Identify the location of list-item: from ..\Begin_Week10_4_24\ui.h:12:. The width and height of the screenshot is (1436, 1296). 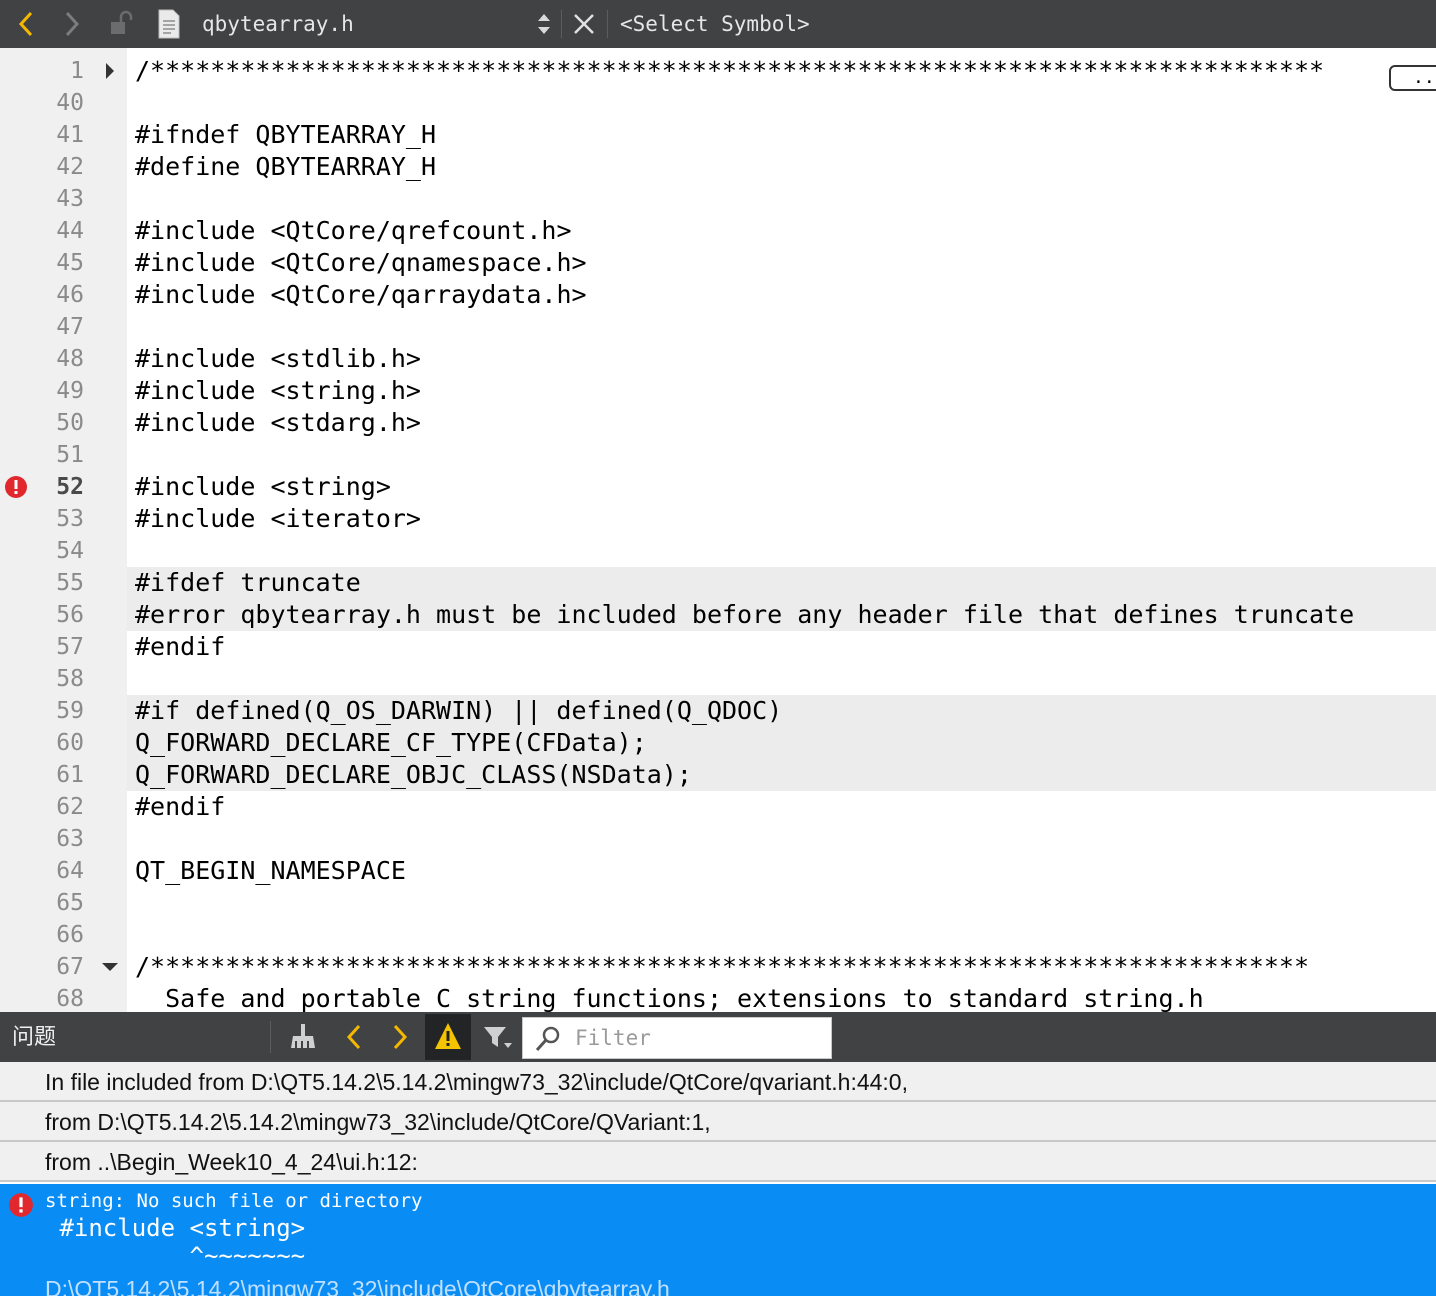
(718, 1162).